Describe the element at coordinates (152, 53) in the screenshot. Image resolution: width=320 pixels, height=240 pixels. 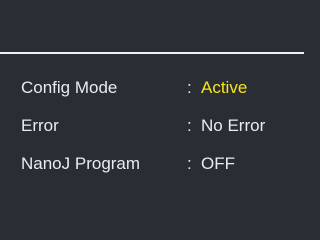
I see `header-divider` at that location.